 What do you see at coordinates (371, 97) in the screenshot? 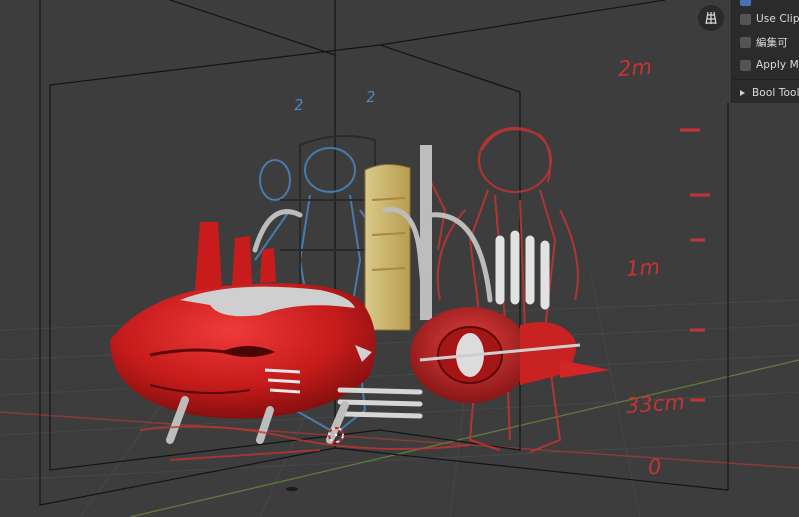
I see `sketch-mark-2: 2` at bounding box center [371, 97].